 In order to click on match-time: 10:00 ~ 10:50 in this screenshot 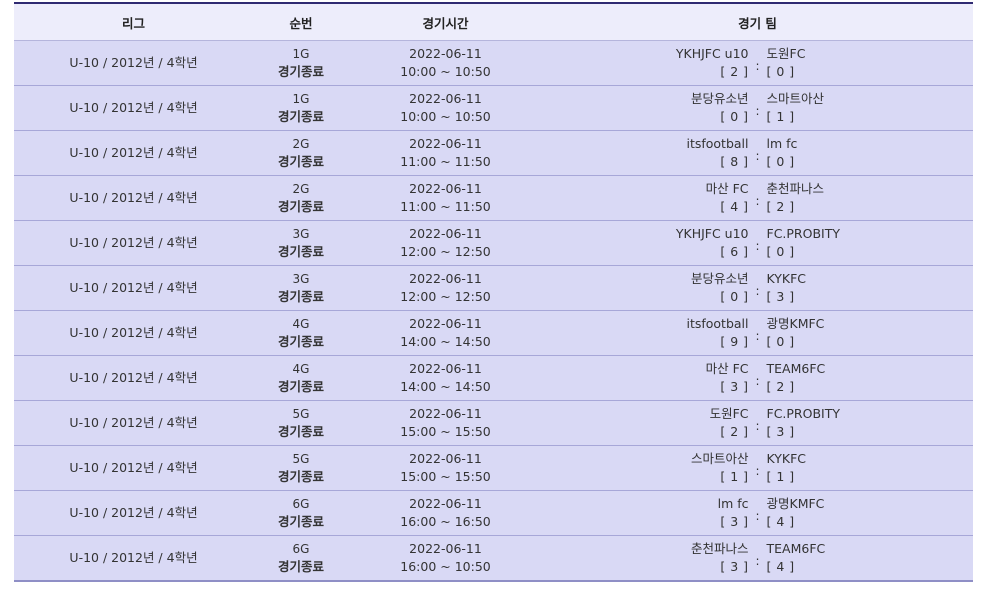, I will do `click(445, 71)`.